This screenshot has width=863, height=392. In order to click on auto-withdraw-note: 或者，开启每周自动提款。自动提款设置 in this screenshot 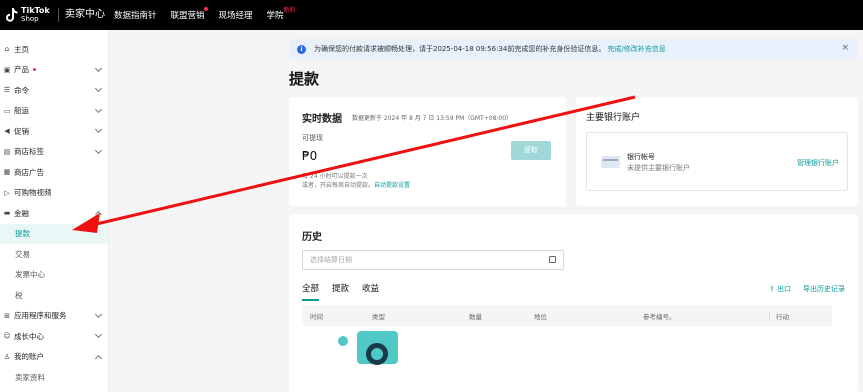, I will do `click(356, 184)`.